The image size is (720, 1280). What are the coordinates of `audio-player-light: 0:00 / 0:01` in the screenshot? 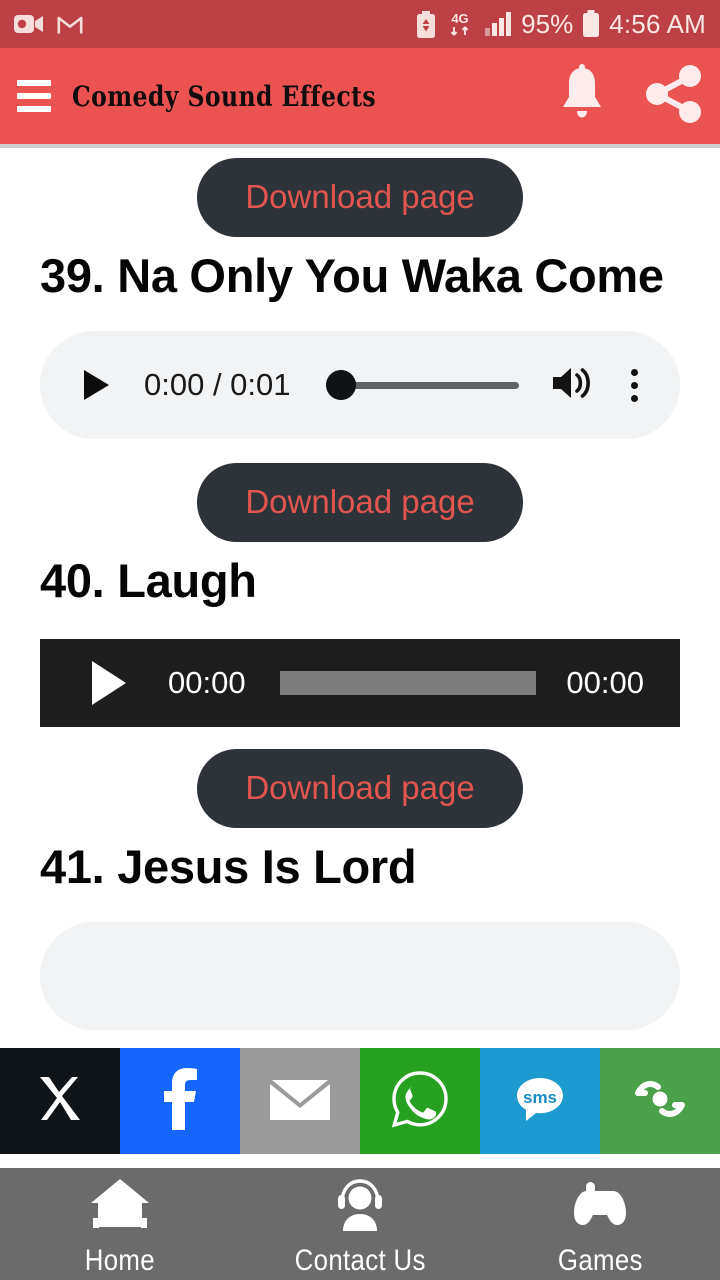 It's located at (360, 385).